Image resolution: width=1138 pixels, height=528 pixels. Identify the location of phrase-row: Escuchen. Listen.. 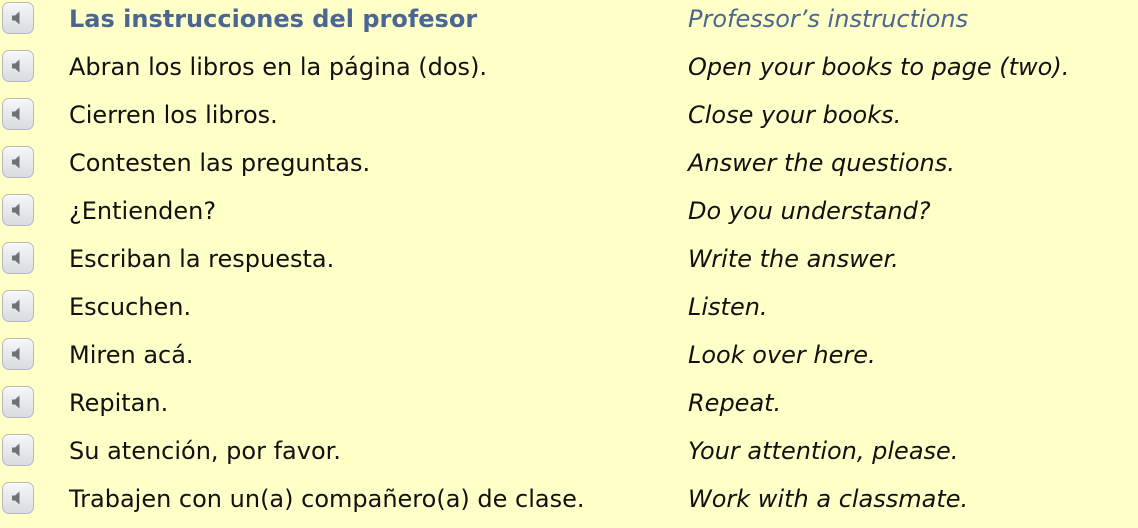
(569, 312).